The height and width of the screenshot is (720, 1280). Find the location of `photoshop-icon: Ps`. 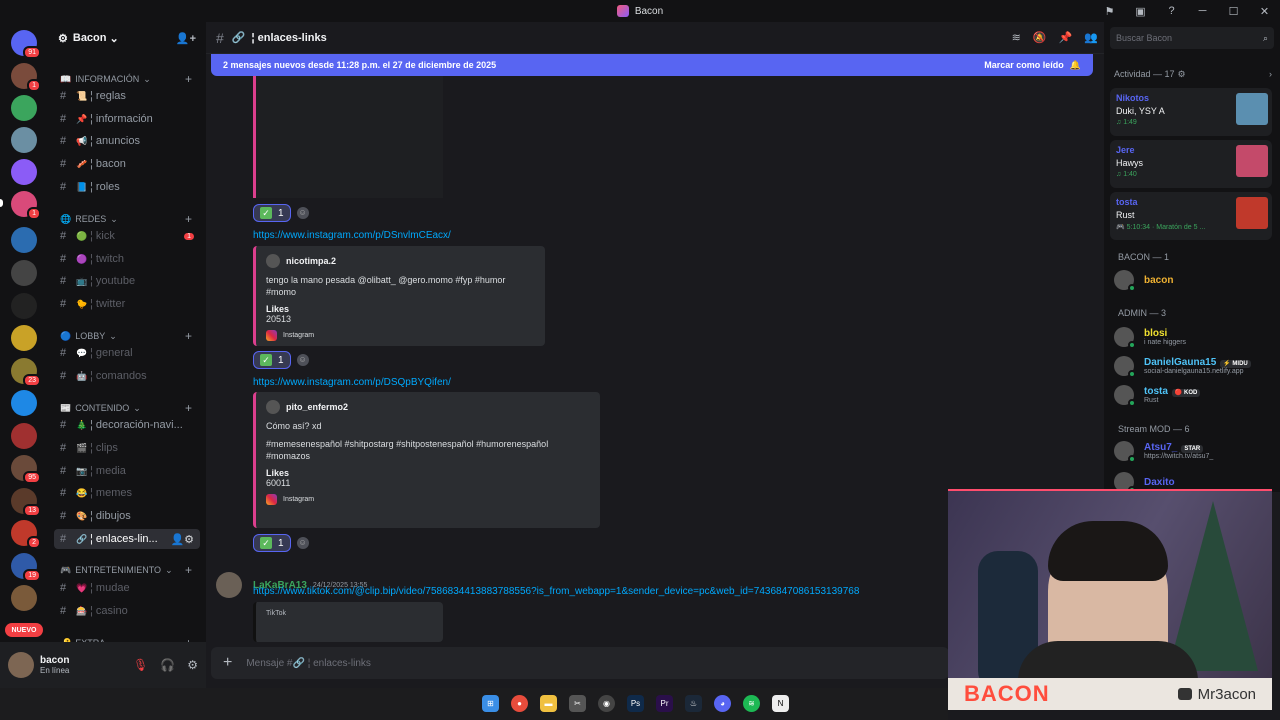

photoshop-icon: Ps is located at coordinates (635, 703).